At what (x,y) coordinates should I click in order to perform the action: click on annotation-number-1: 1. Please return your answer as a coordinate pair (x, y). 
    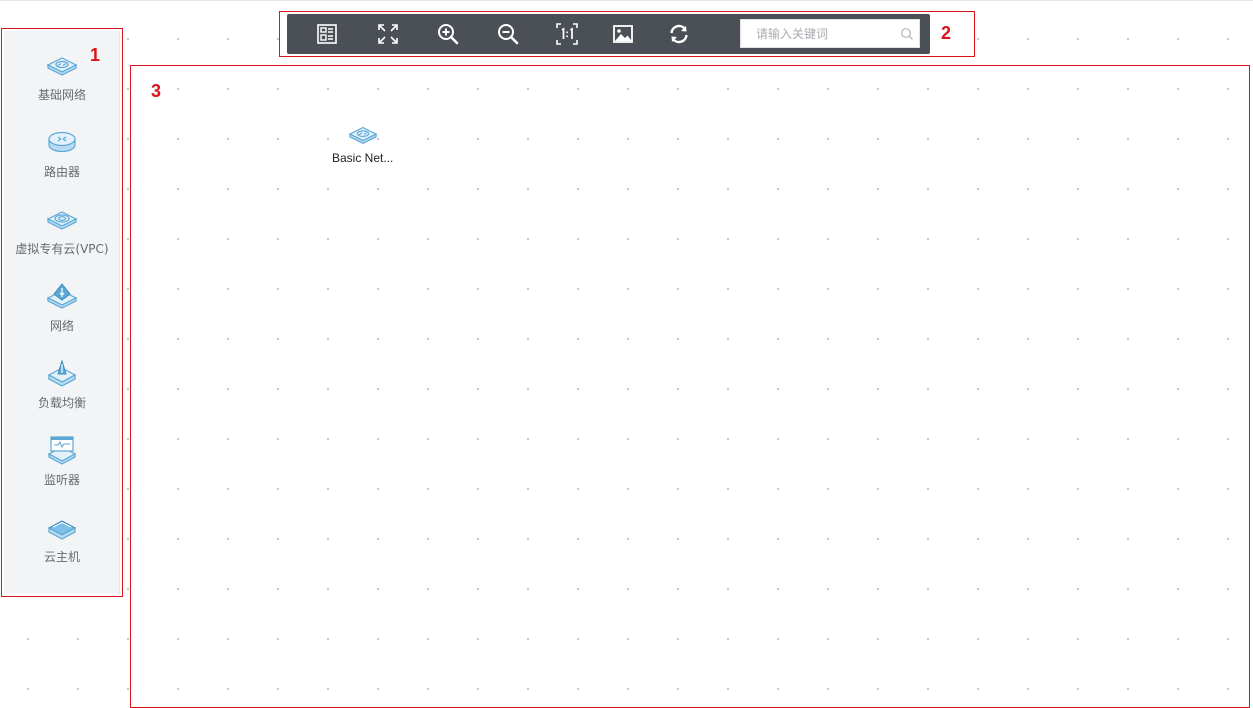
    Looking at the image, I should click on (95, 55).